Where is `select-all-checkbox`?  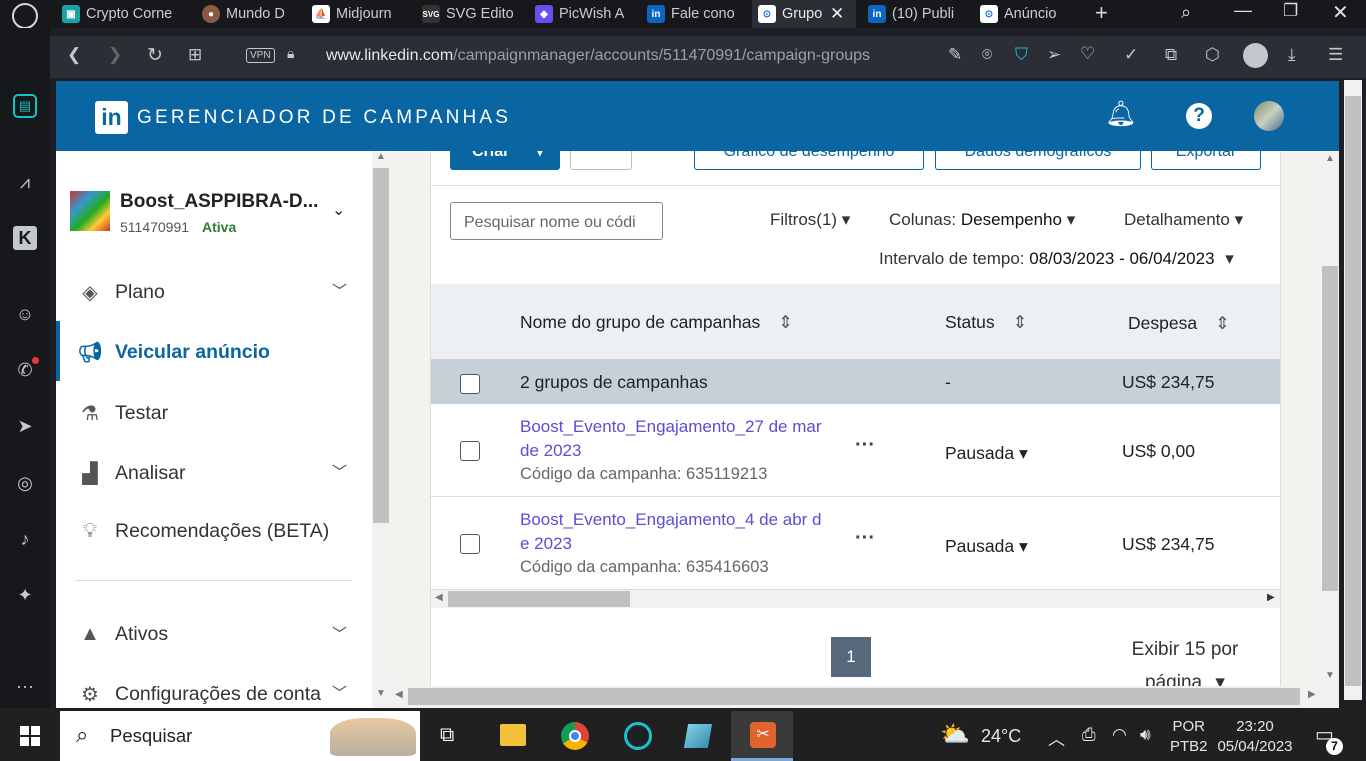 select-all-checkbox is located at coordinates (470, 384).